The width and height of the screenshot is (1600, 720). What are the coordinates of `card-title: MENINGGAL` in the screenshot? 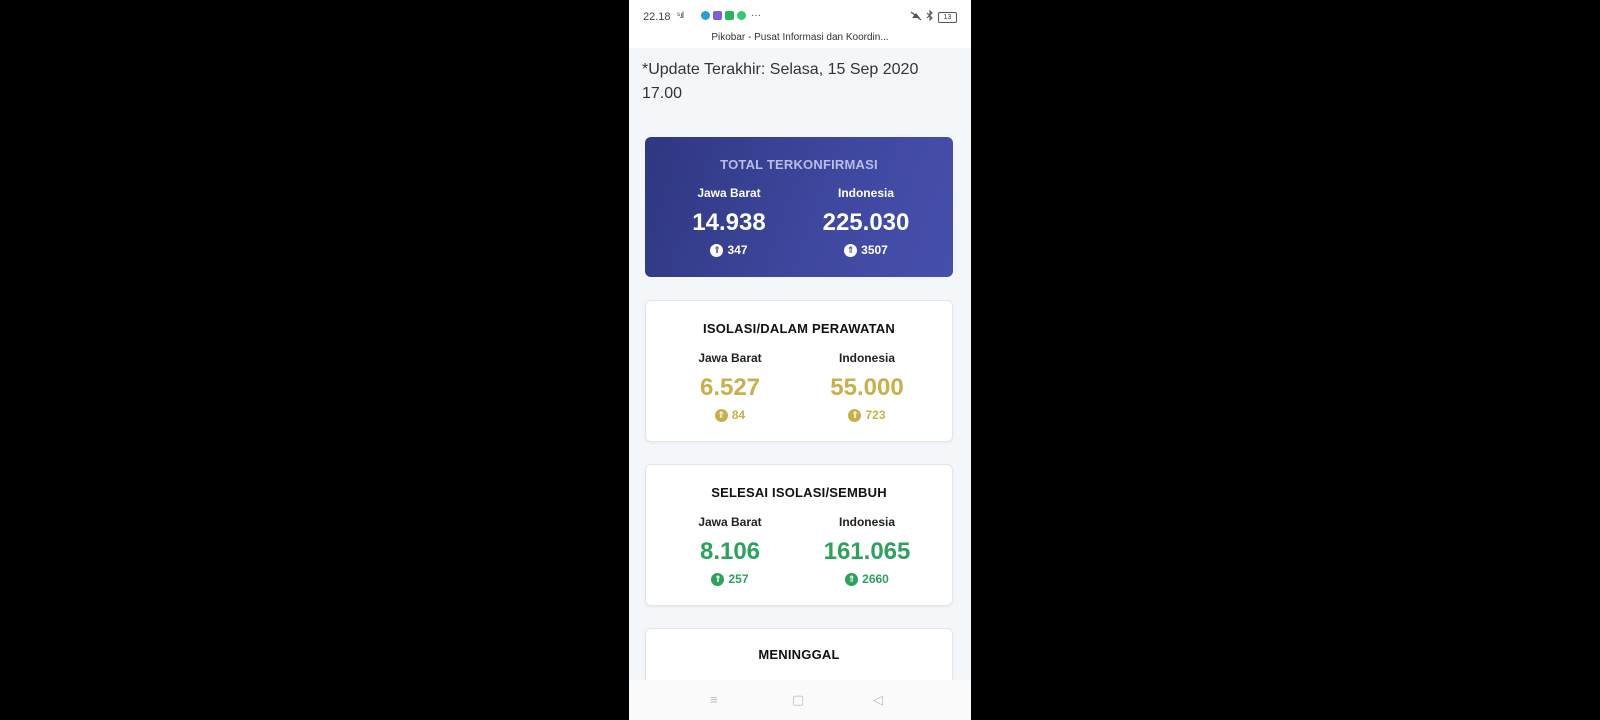 It's located at (799, 654).